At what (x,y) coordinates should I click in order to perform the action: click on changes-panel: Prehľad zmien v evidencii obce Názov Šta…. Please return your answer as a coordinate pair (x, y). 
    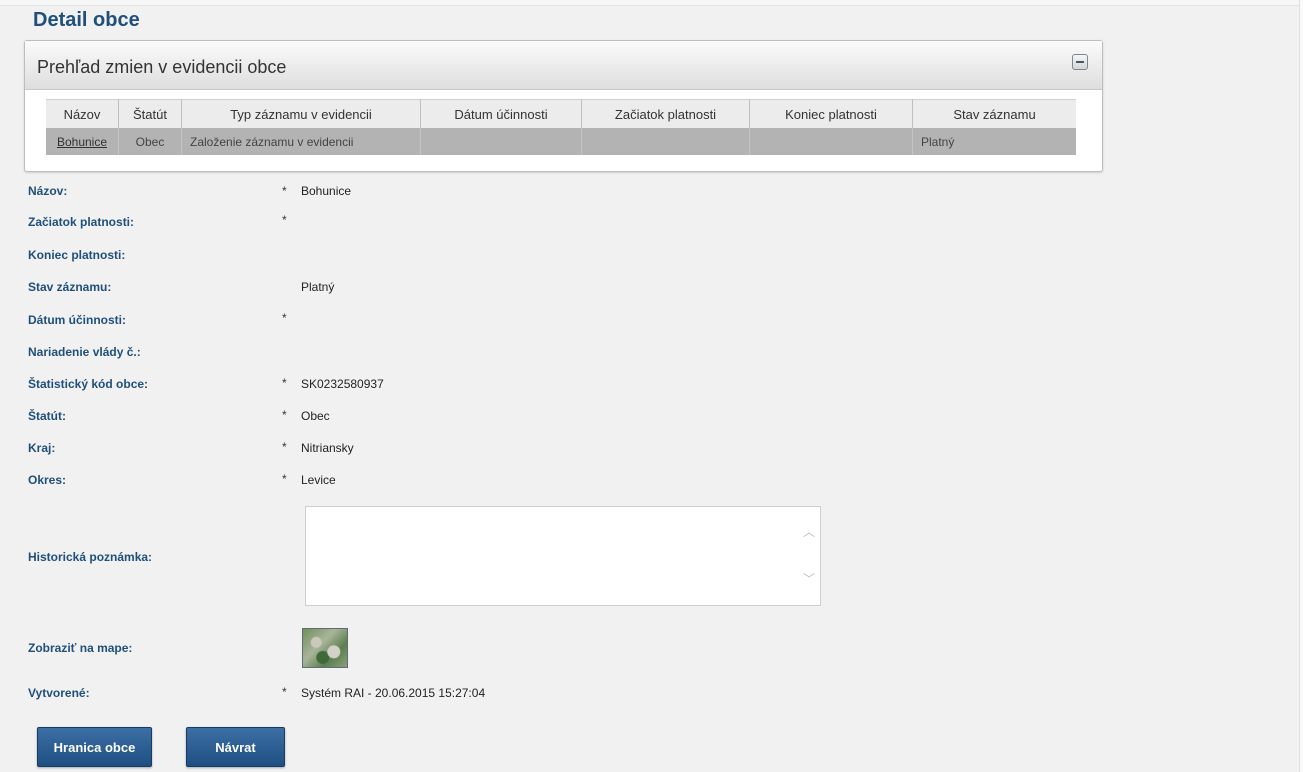
    Looking at the image, I should click on (563, 106).